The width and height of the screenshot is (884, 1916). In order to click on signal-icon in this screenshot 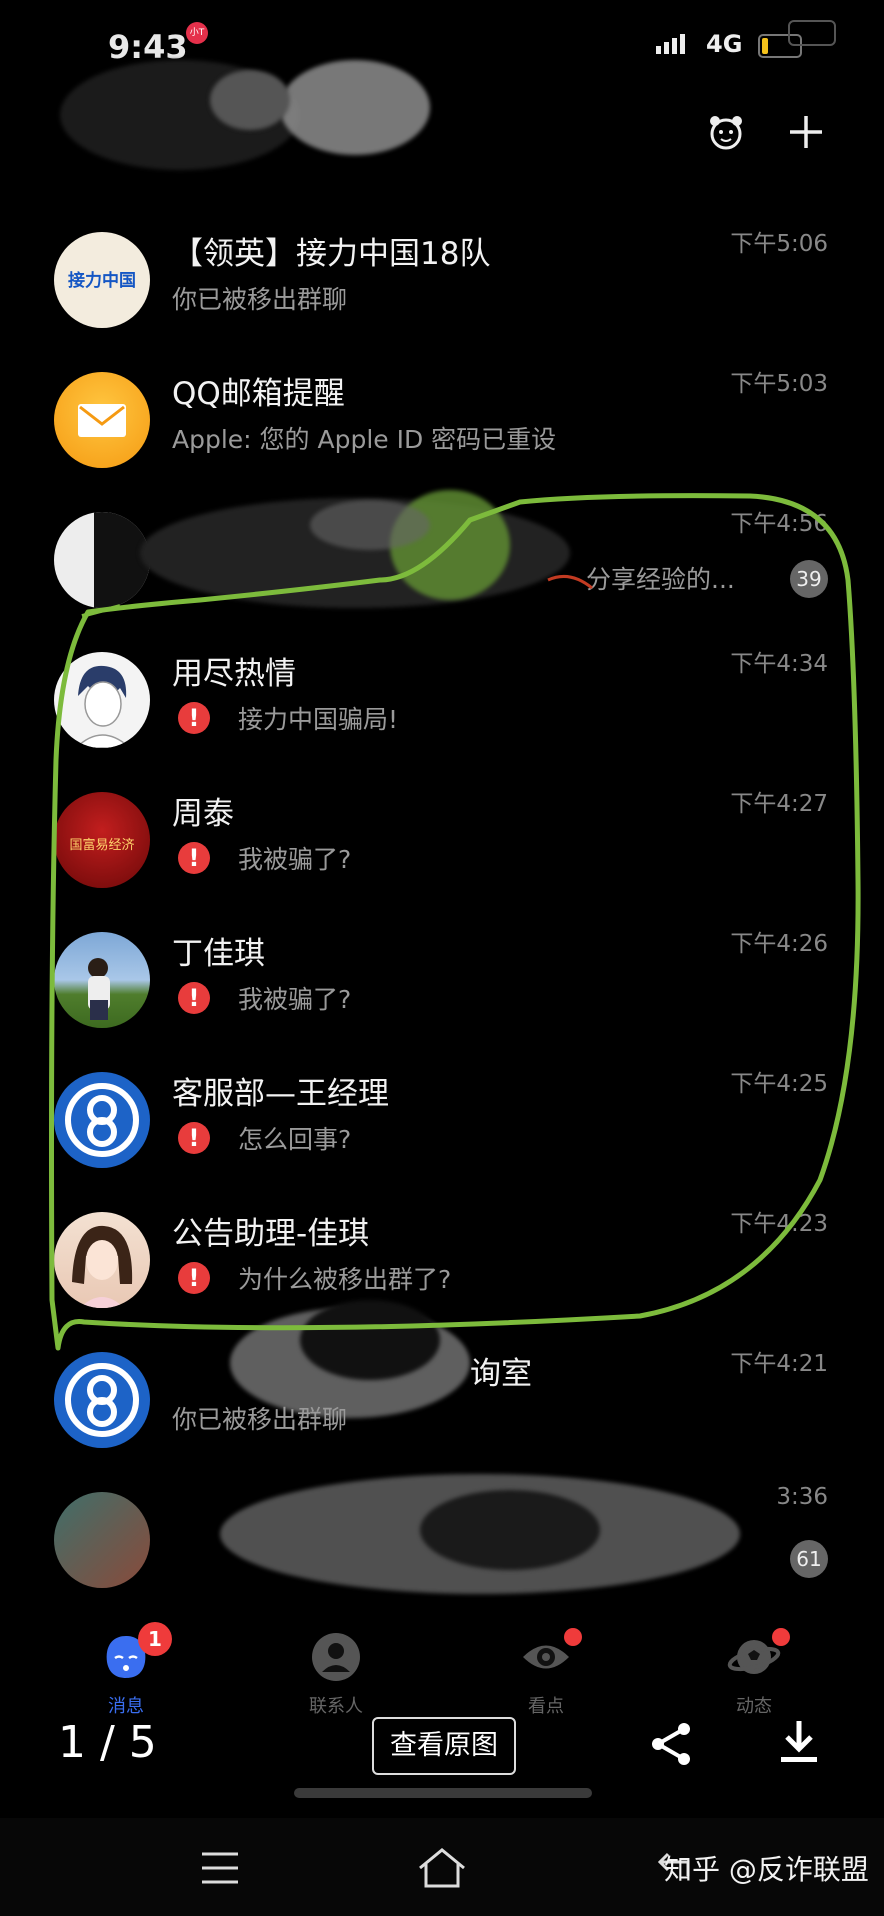, I will do `click(670, 44)`.